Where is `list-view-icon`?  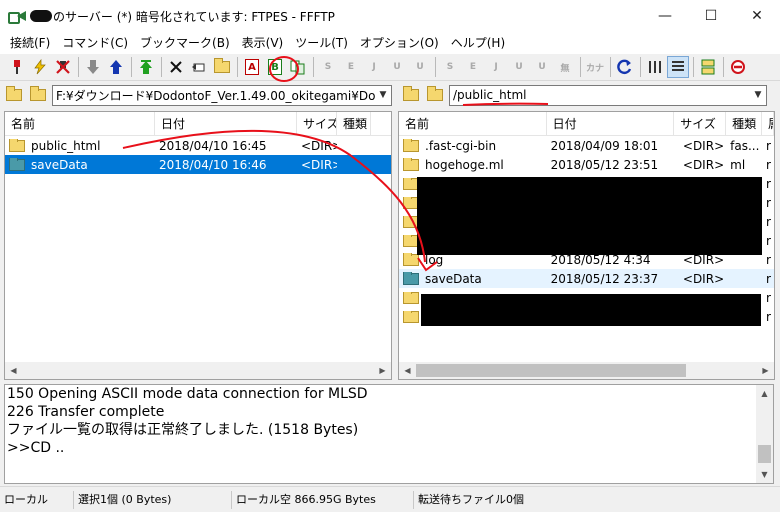
list-view-icon is located at coordinates (655, 67).